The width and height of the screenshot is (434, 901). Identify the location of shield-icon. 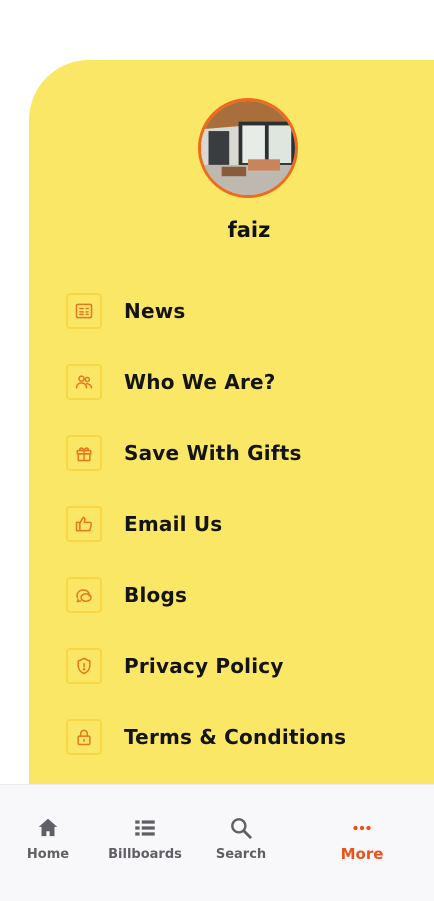
(84, 666).